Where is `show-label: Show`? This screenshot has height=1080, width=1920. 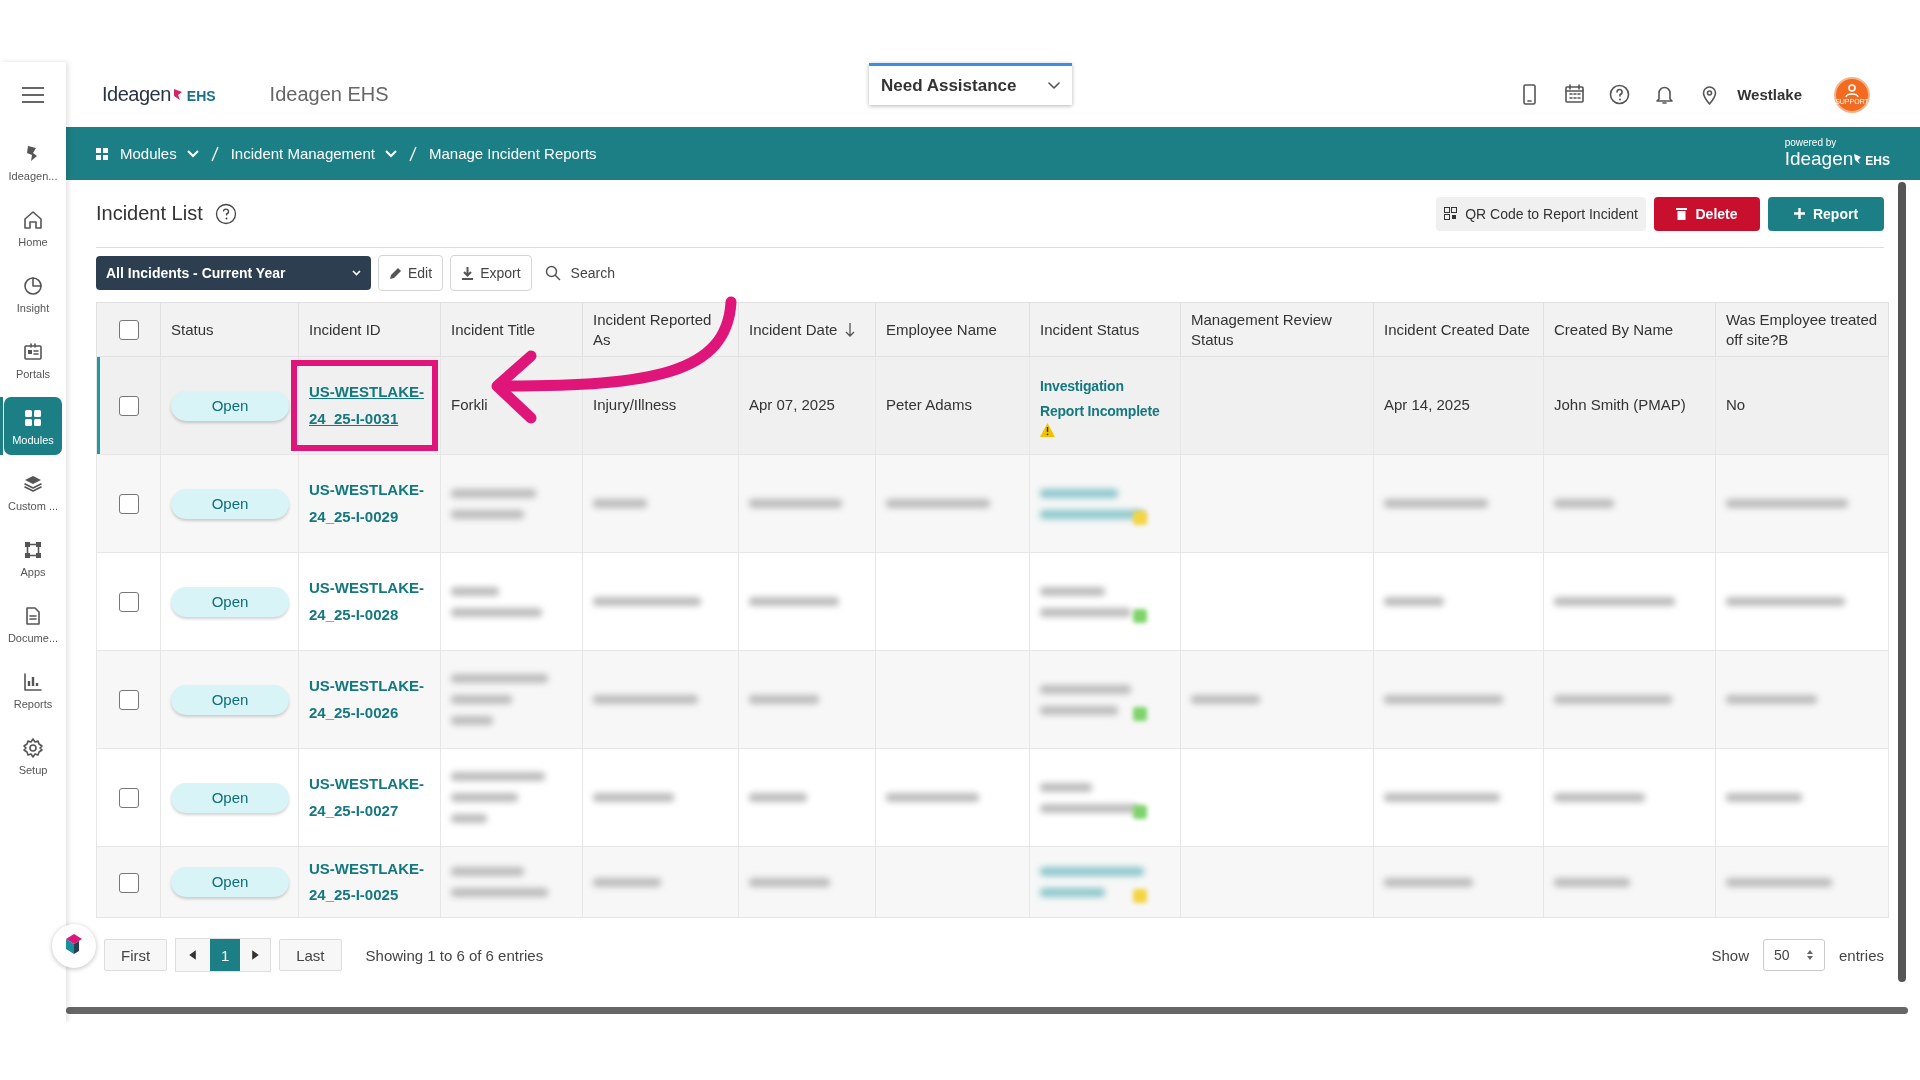 show-label: Show is located at coordinates (1730, 955).